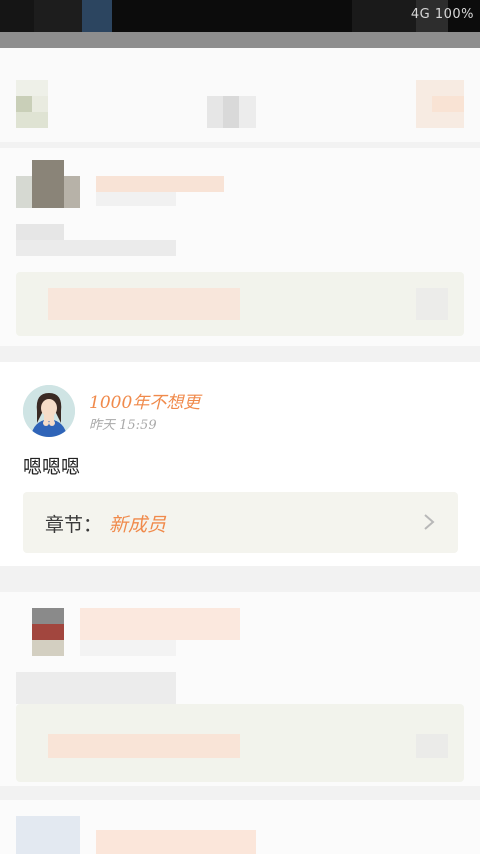  I want to click on post-content: 嗯嗯嗯, so click(52, 467).